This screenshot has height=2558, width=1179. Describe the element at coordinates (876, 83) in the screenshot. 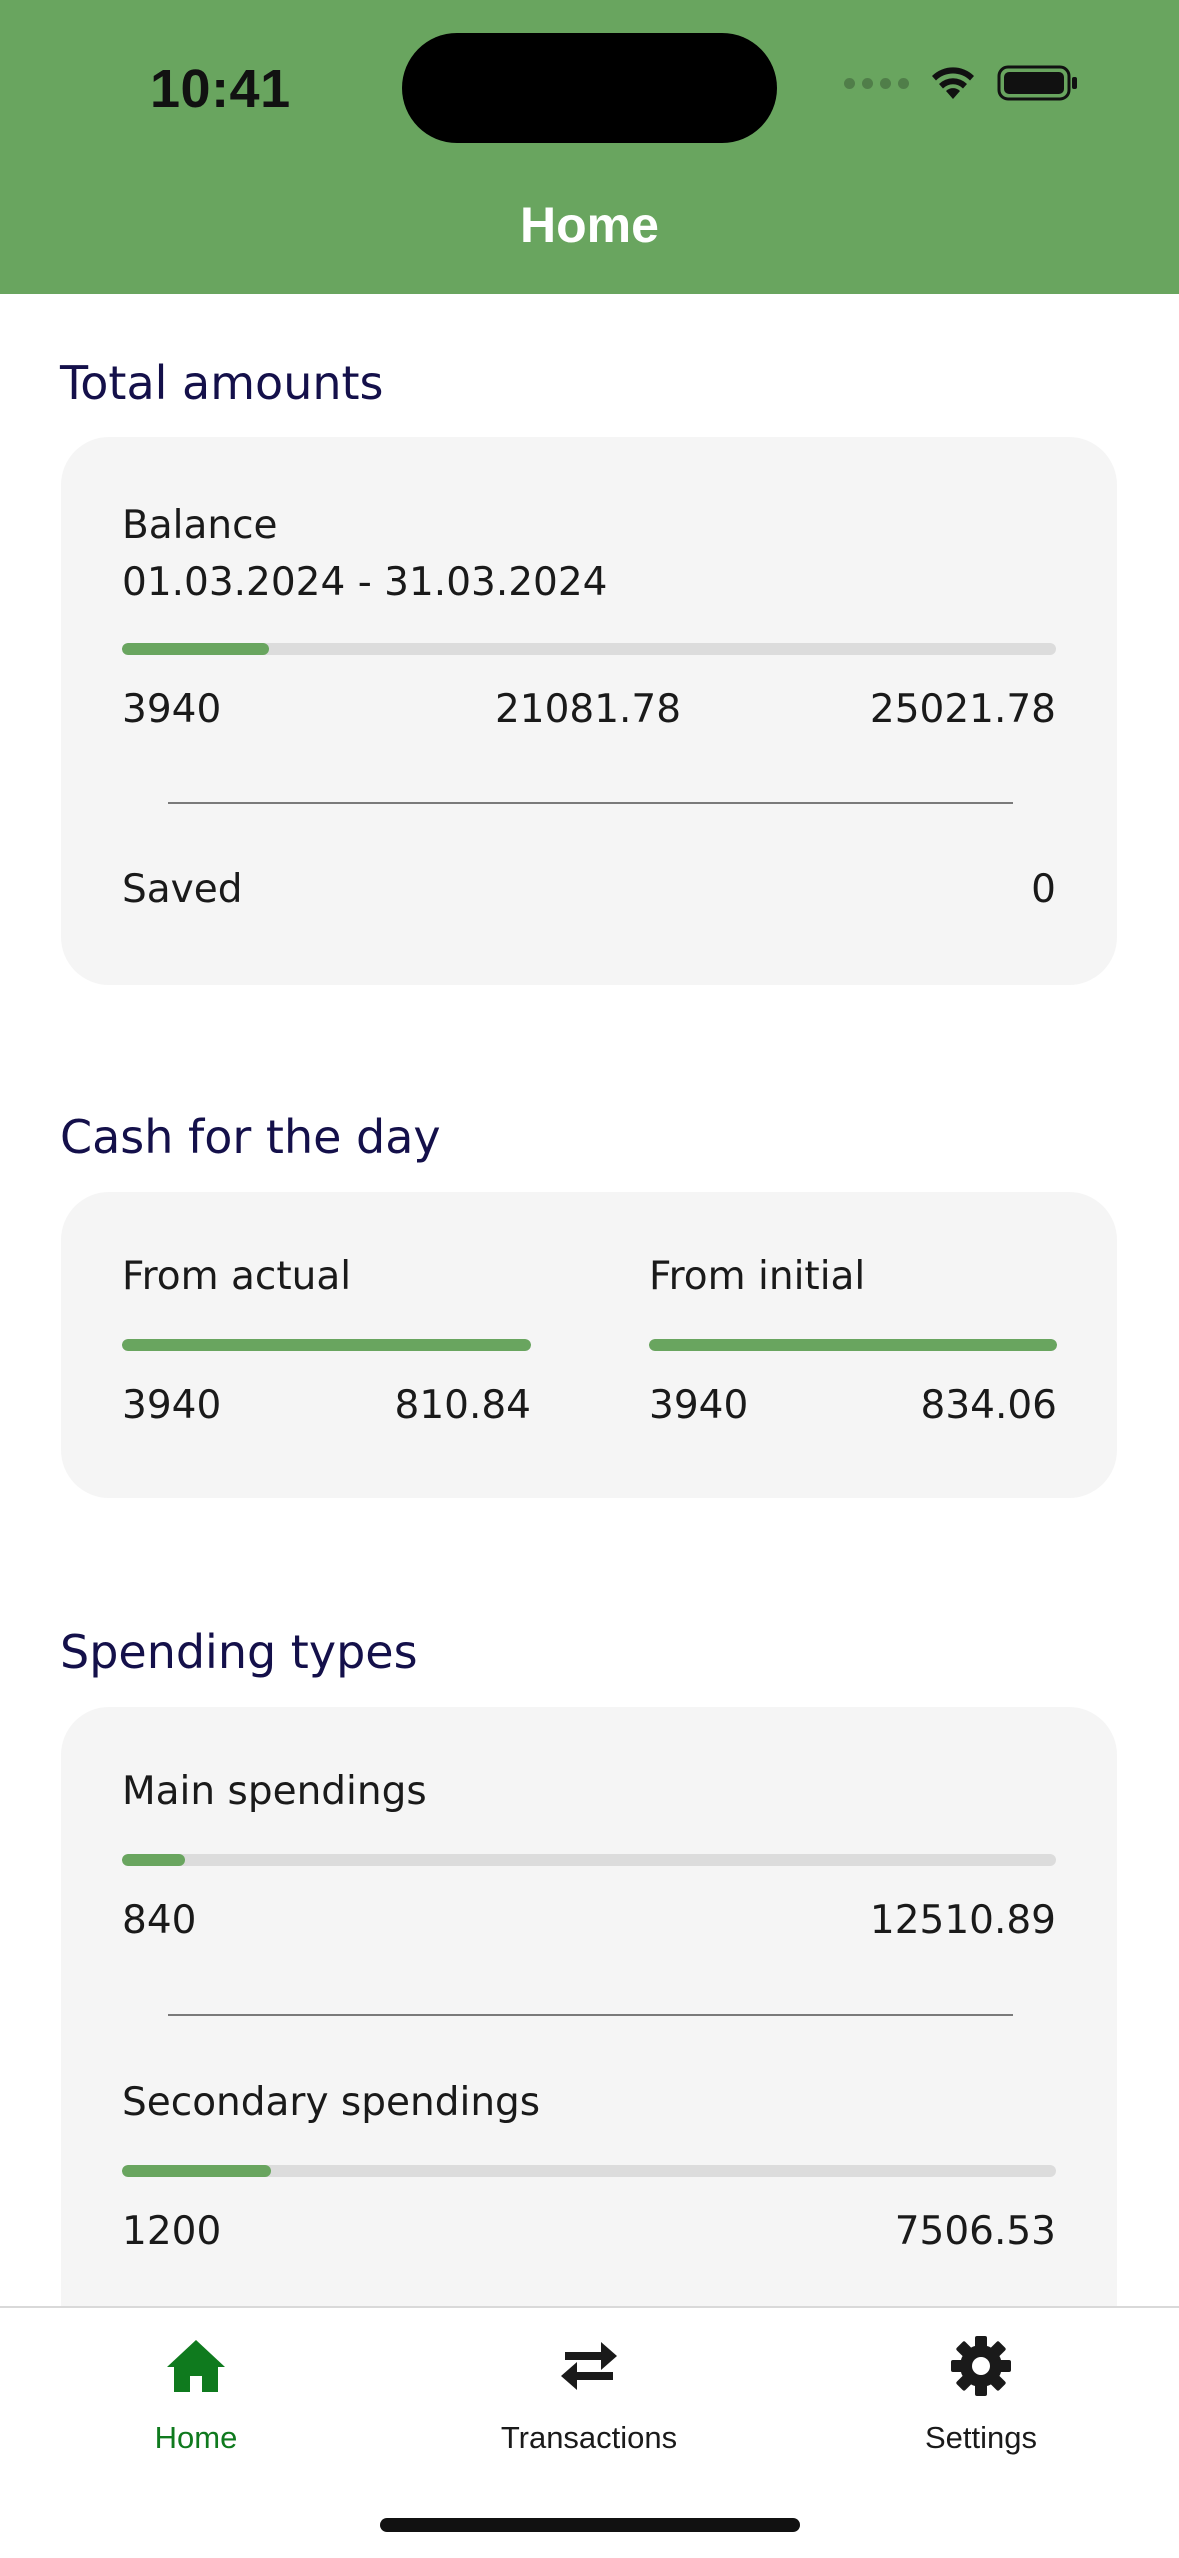

I see `cellular-signal-icon` at that location.